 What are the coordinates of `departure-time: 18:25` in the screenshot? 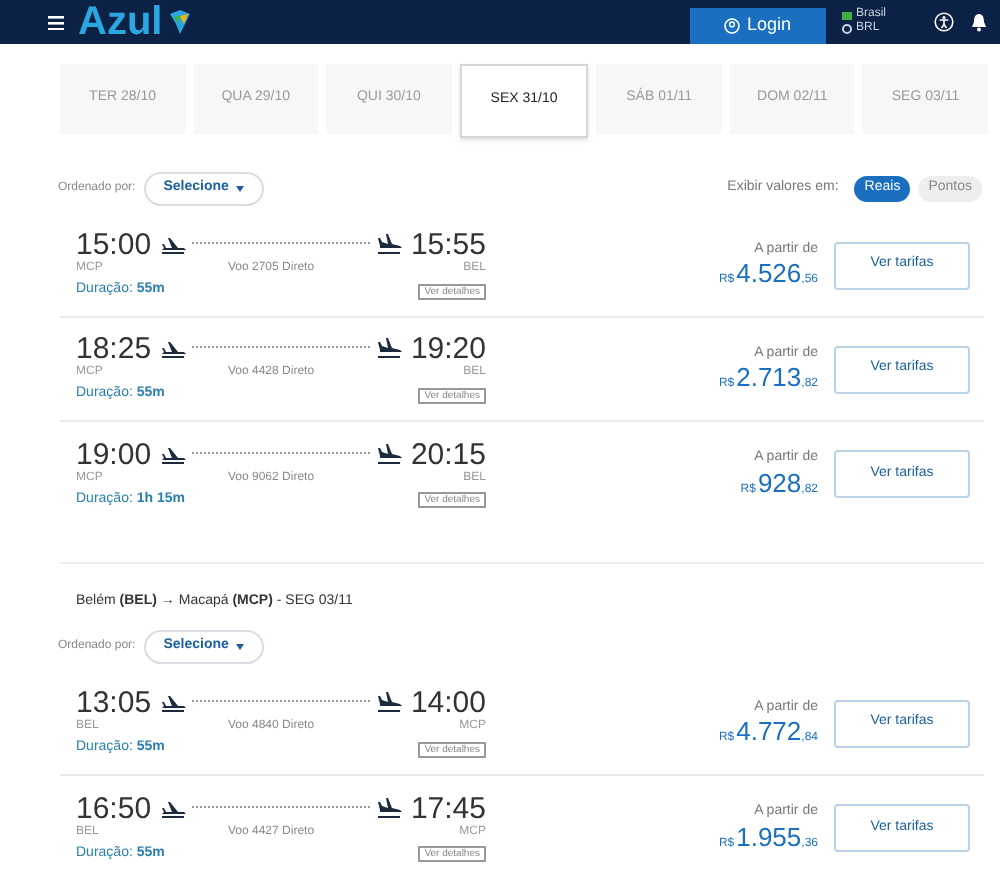 It's located at (114, 349).